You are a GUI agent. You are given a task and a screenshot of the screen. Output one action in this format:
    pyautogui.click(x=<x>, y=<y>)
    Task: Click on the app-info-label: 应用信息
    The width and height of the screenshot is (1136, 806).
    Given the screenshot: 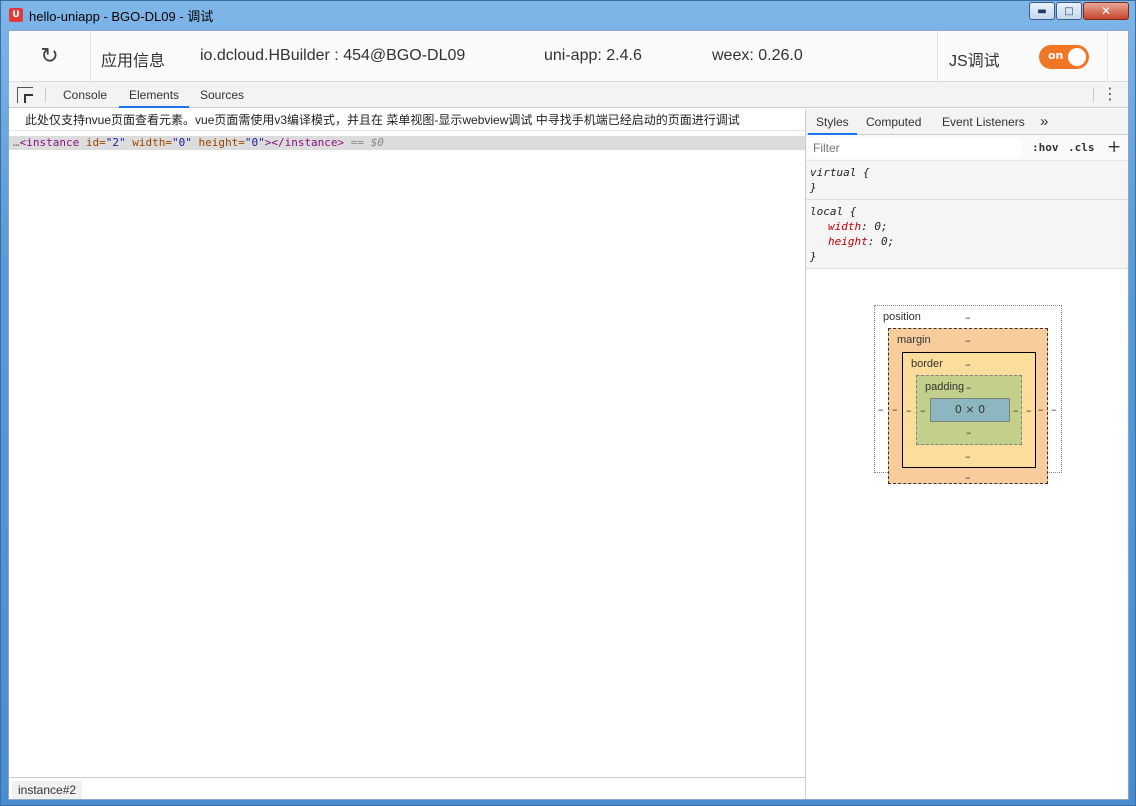 What is the action you would take?
    pyautogui.click(x=133, y=61)
    